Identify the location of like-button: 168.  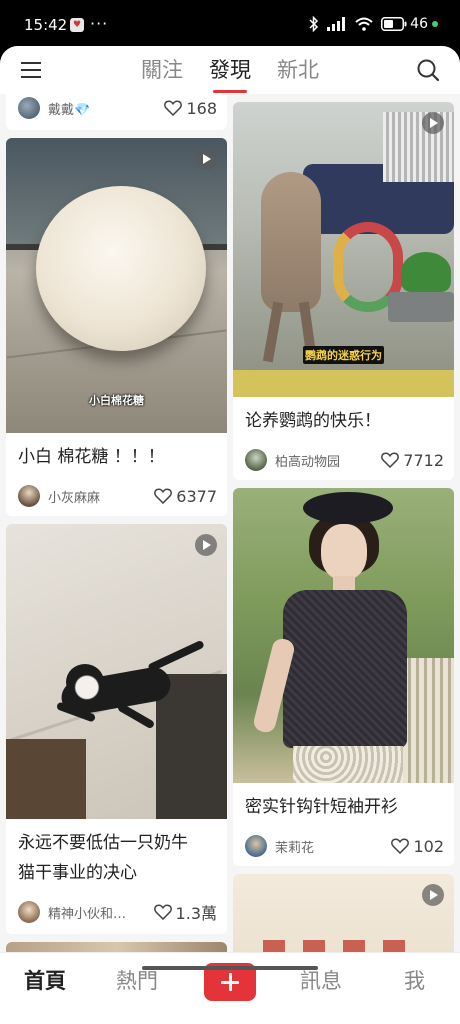
(190, 108).